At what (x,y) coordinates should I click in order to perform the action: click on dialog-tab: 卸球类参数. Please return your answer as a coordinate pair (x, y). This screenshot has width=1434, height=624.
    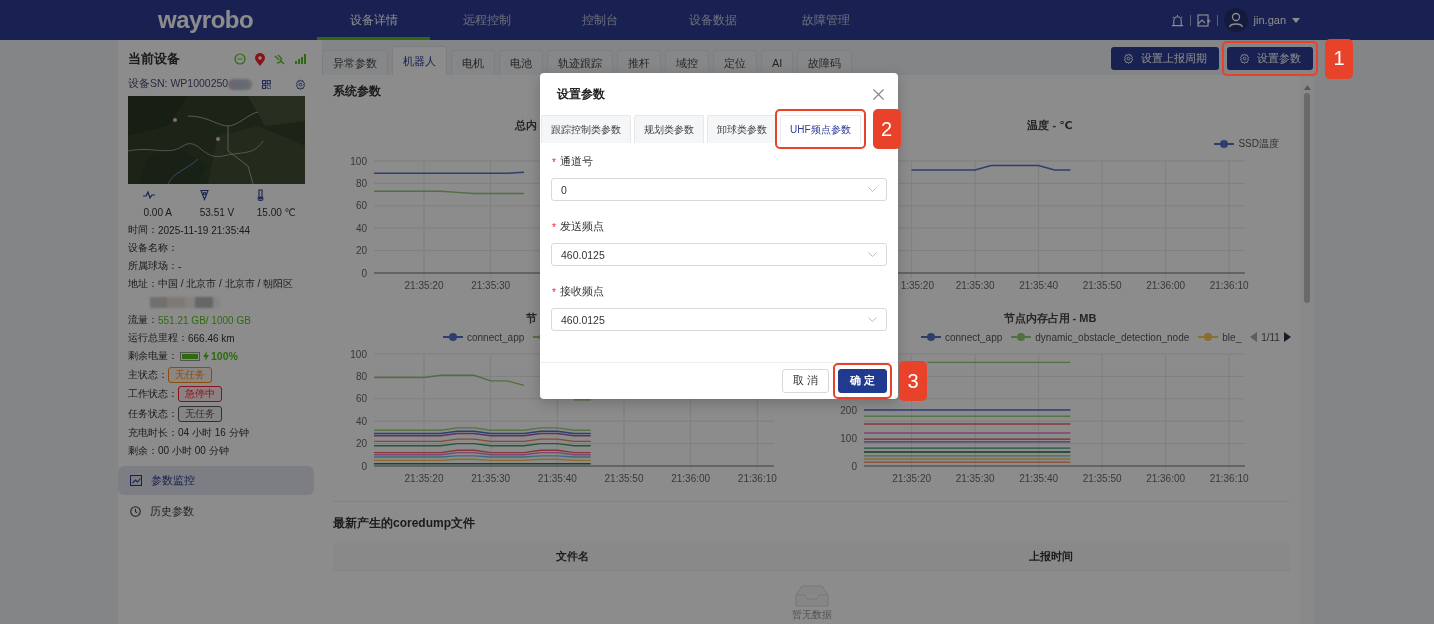
    Looking at the image, I should click on (742, 129).